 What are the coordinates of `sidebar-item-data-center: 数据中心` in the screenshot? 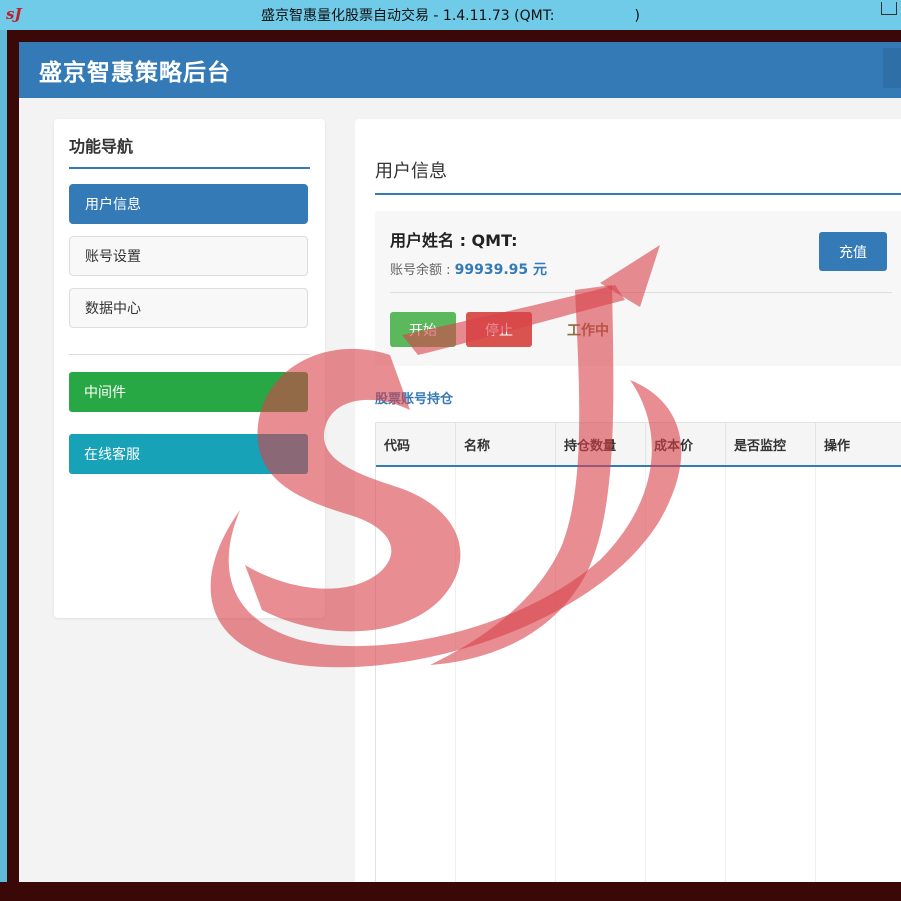 It's located at (188, 308).